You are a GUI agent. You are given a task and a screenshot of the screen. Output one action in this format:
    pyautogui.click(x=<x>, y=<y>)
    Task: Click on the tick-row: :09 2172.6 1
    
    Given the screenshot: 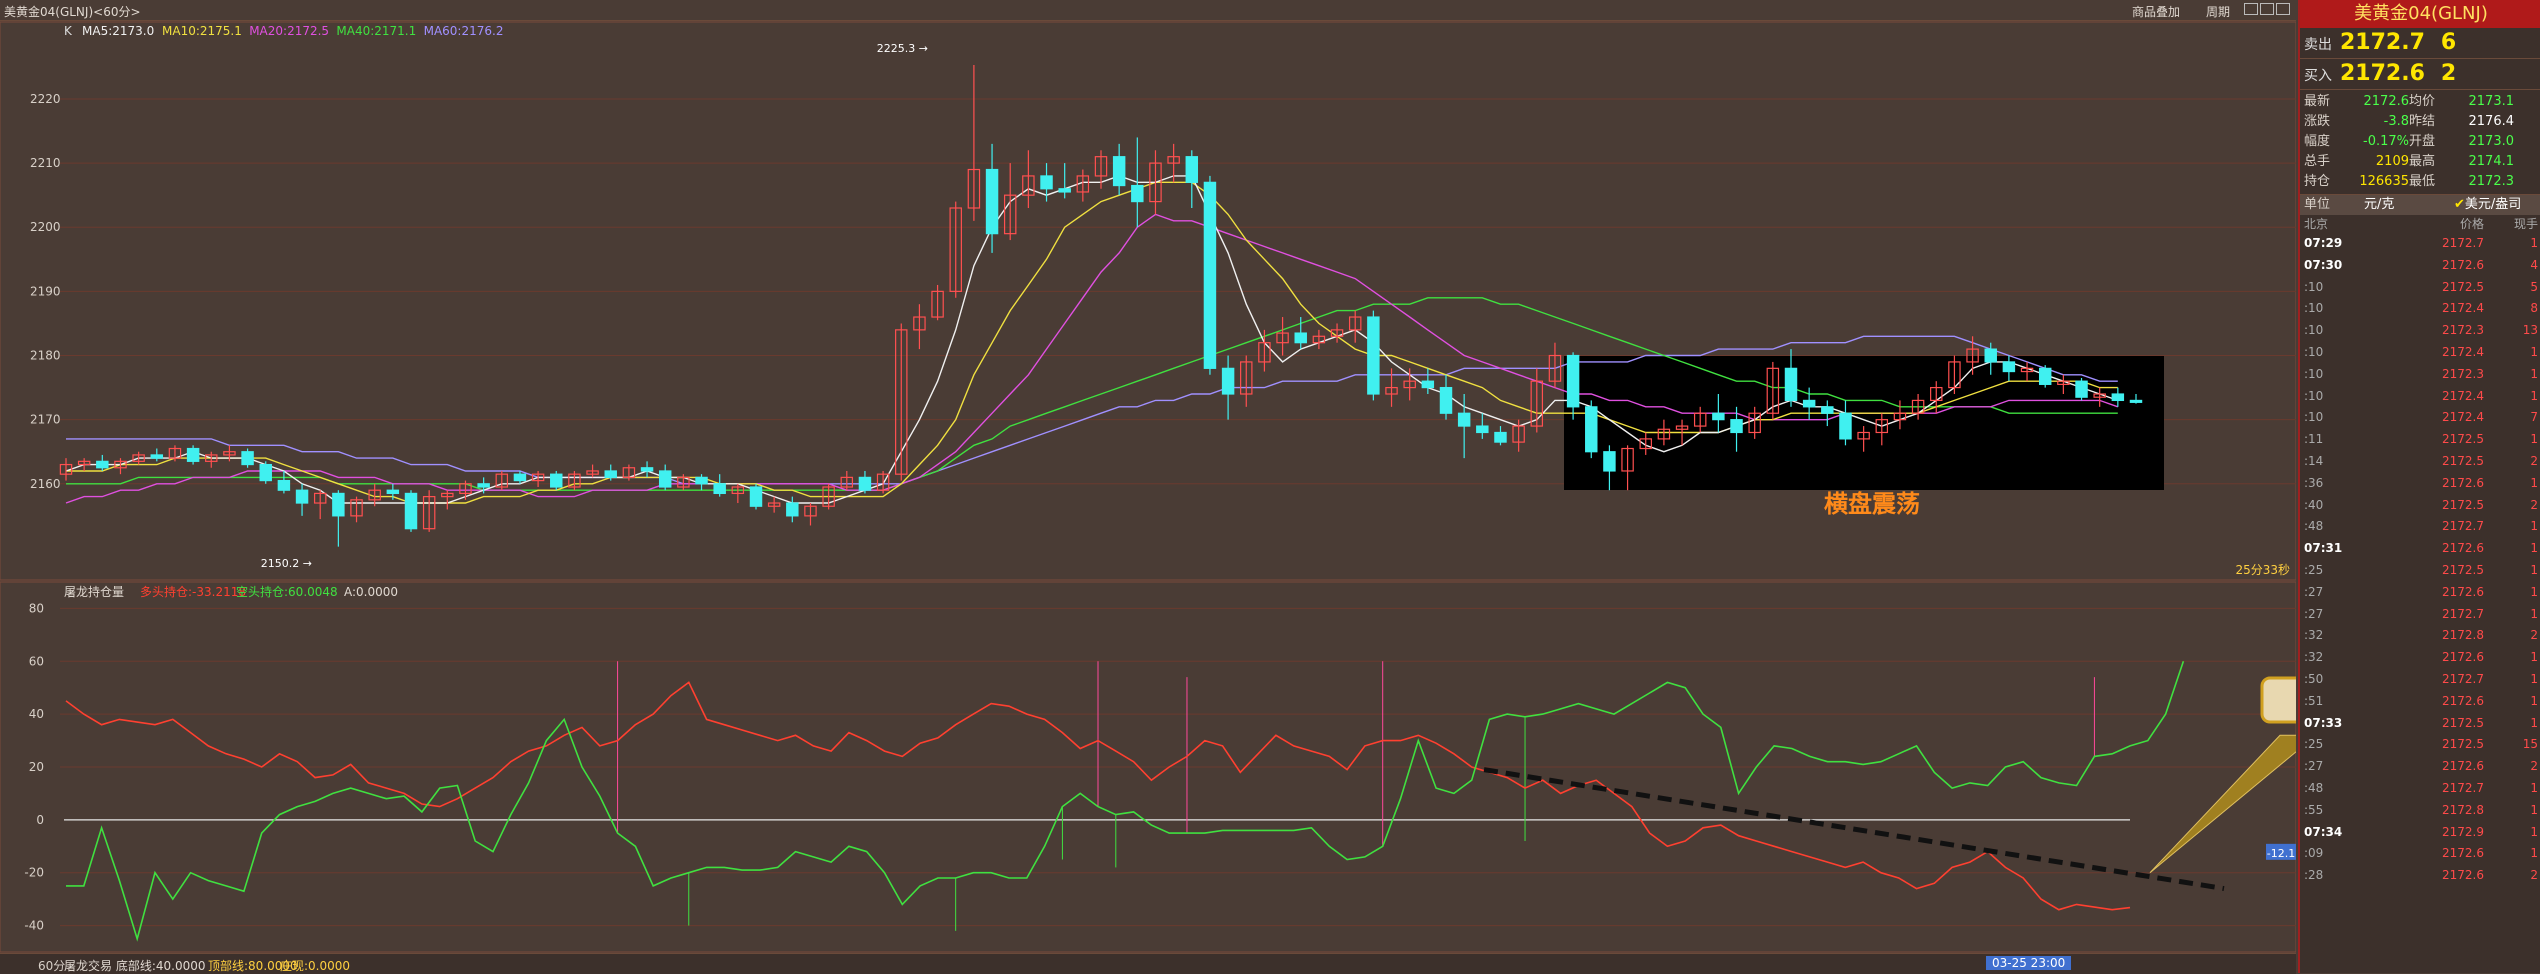 What is the action you would take?
    pyautogui.click(x=2420, y=854)
    